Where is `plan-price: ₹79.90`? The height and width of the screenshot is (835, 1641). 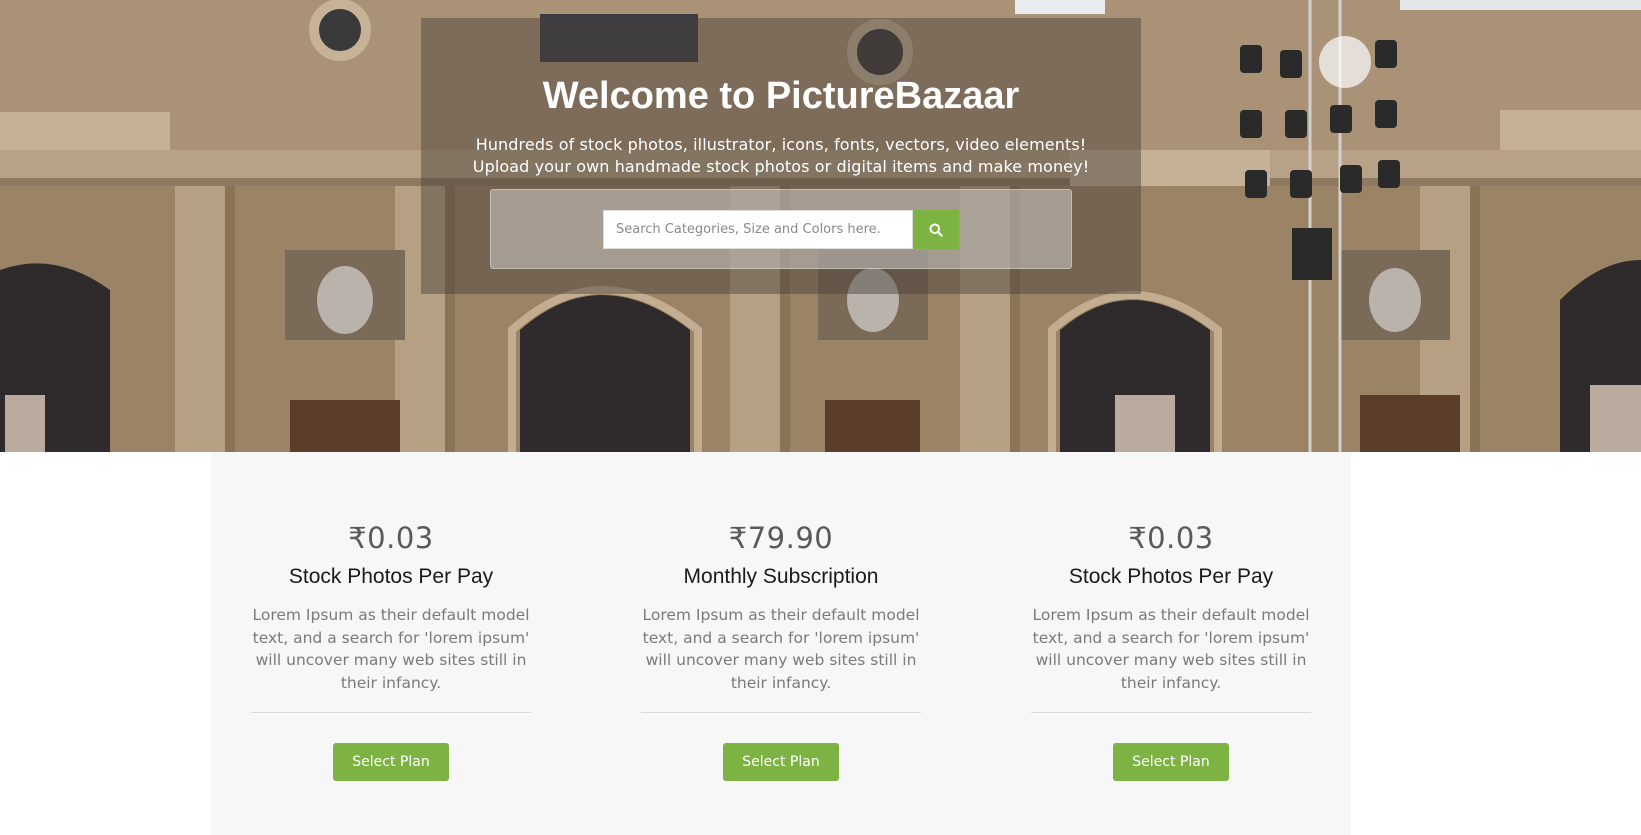
plan-price: ₹79.90 is located at coordinates (781, 538).